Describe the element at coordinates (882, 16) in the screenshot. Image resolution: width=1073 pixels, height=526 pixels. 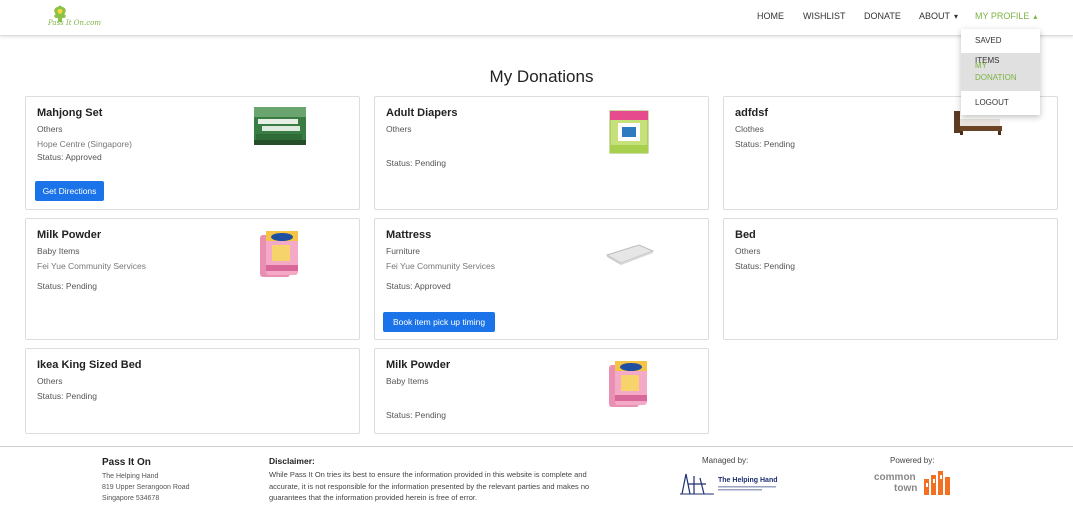
I see `nav-donate: DONATE` at that location.